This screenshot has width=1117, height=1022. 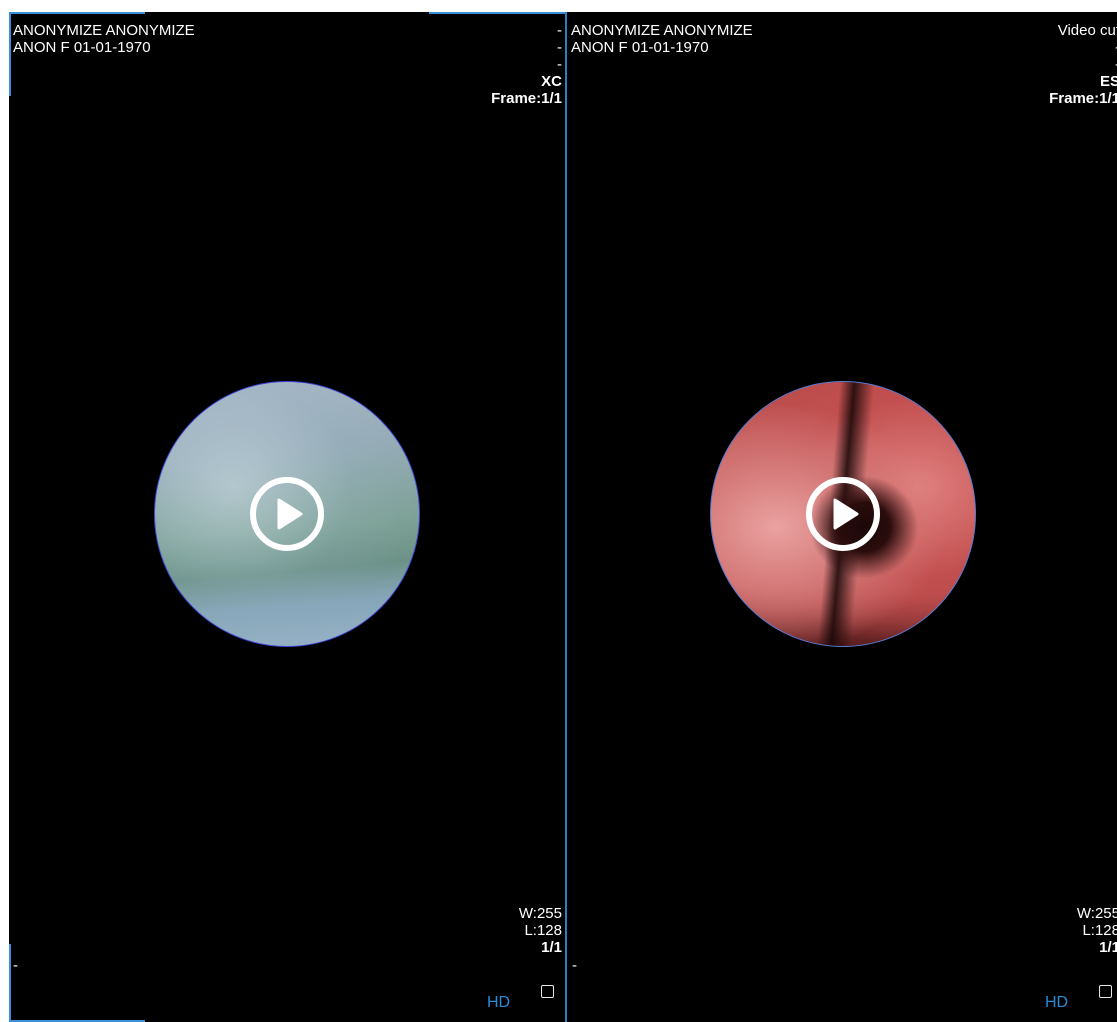 I want to click on study-overlay: Video cut - - ES Frame:1/1, so click(x=1083, y=64).